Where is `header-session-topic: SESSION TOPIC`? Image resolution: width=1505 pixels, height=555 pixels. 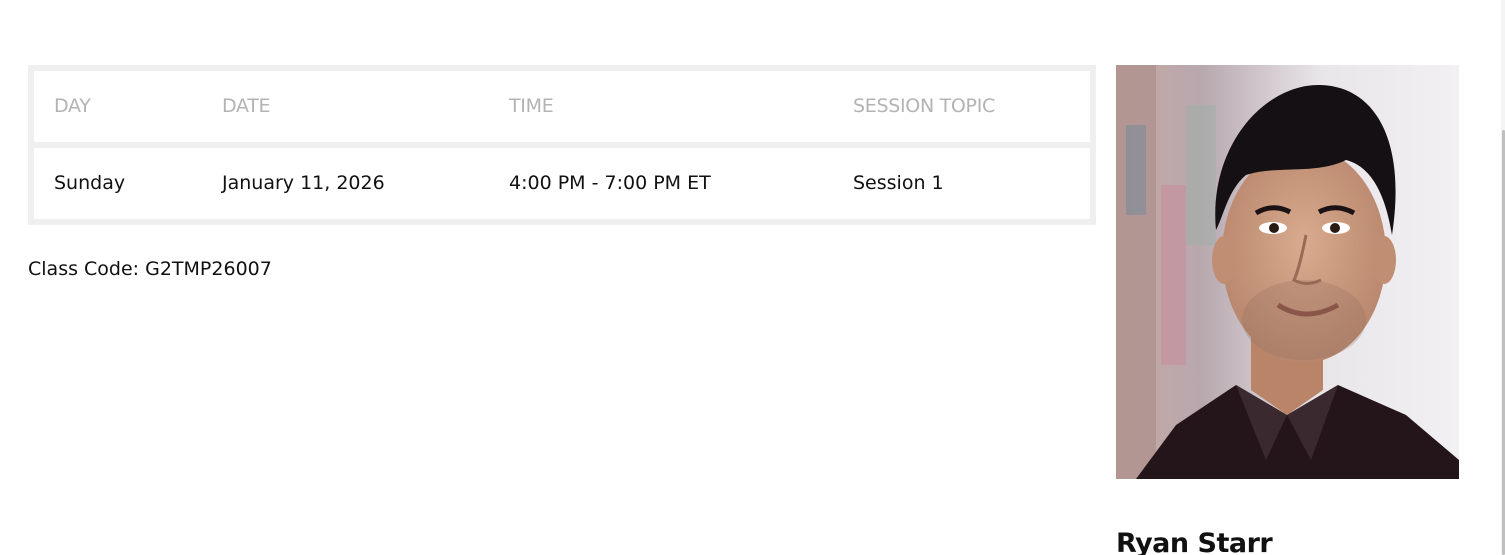
header-session-topic: SESSION TOPIC is located at coordinates (924, 106).